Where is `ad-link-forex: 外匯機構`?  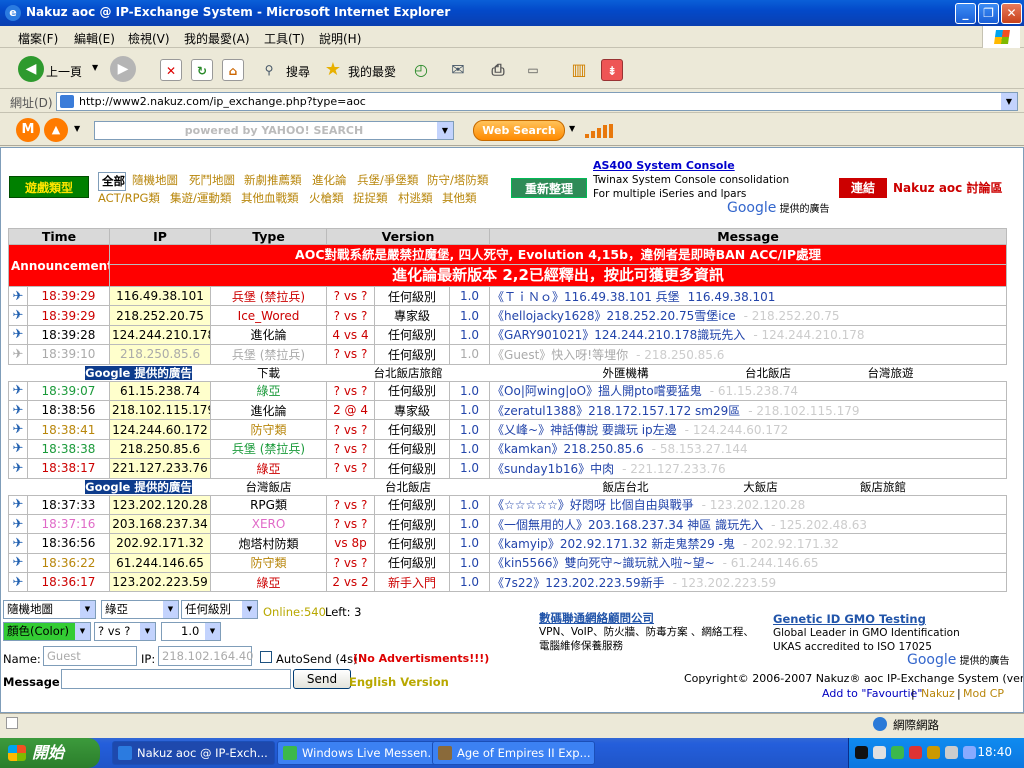 ad-link-forex: 外匯機構 is located at coordinates (626, 373).